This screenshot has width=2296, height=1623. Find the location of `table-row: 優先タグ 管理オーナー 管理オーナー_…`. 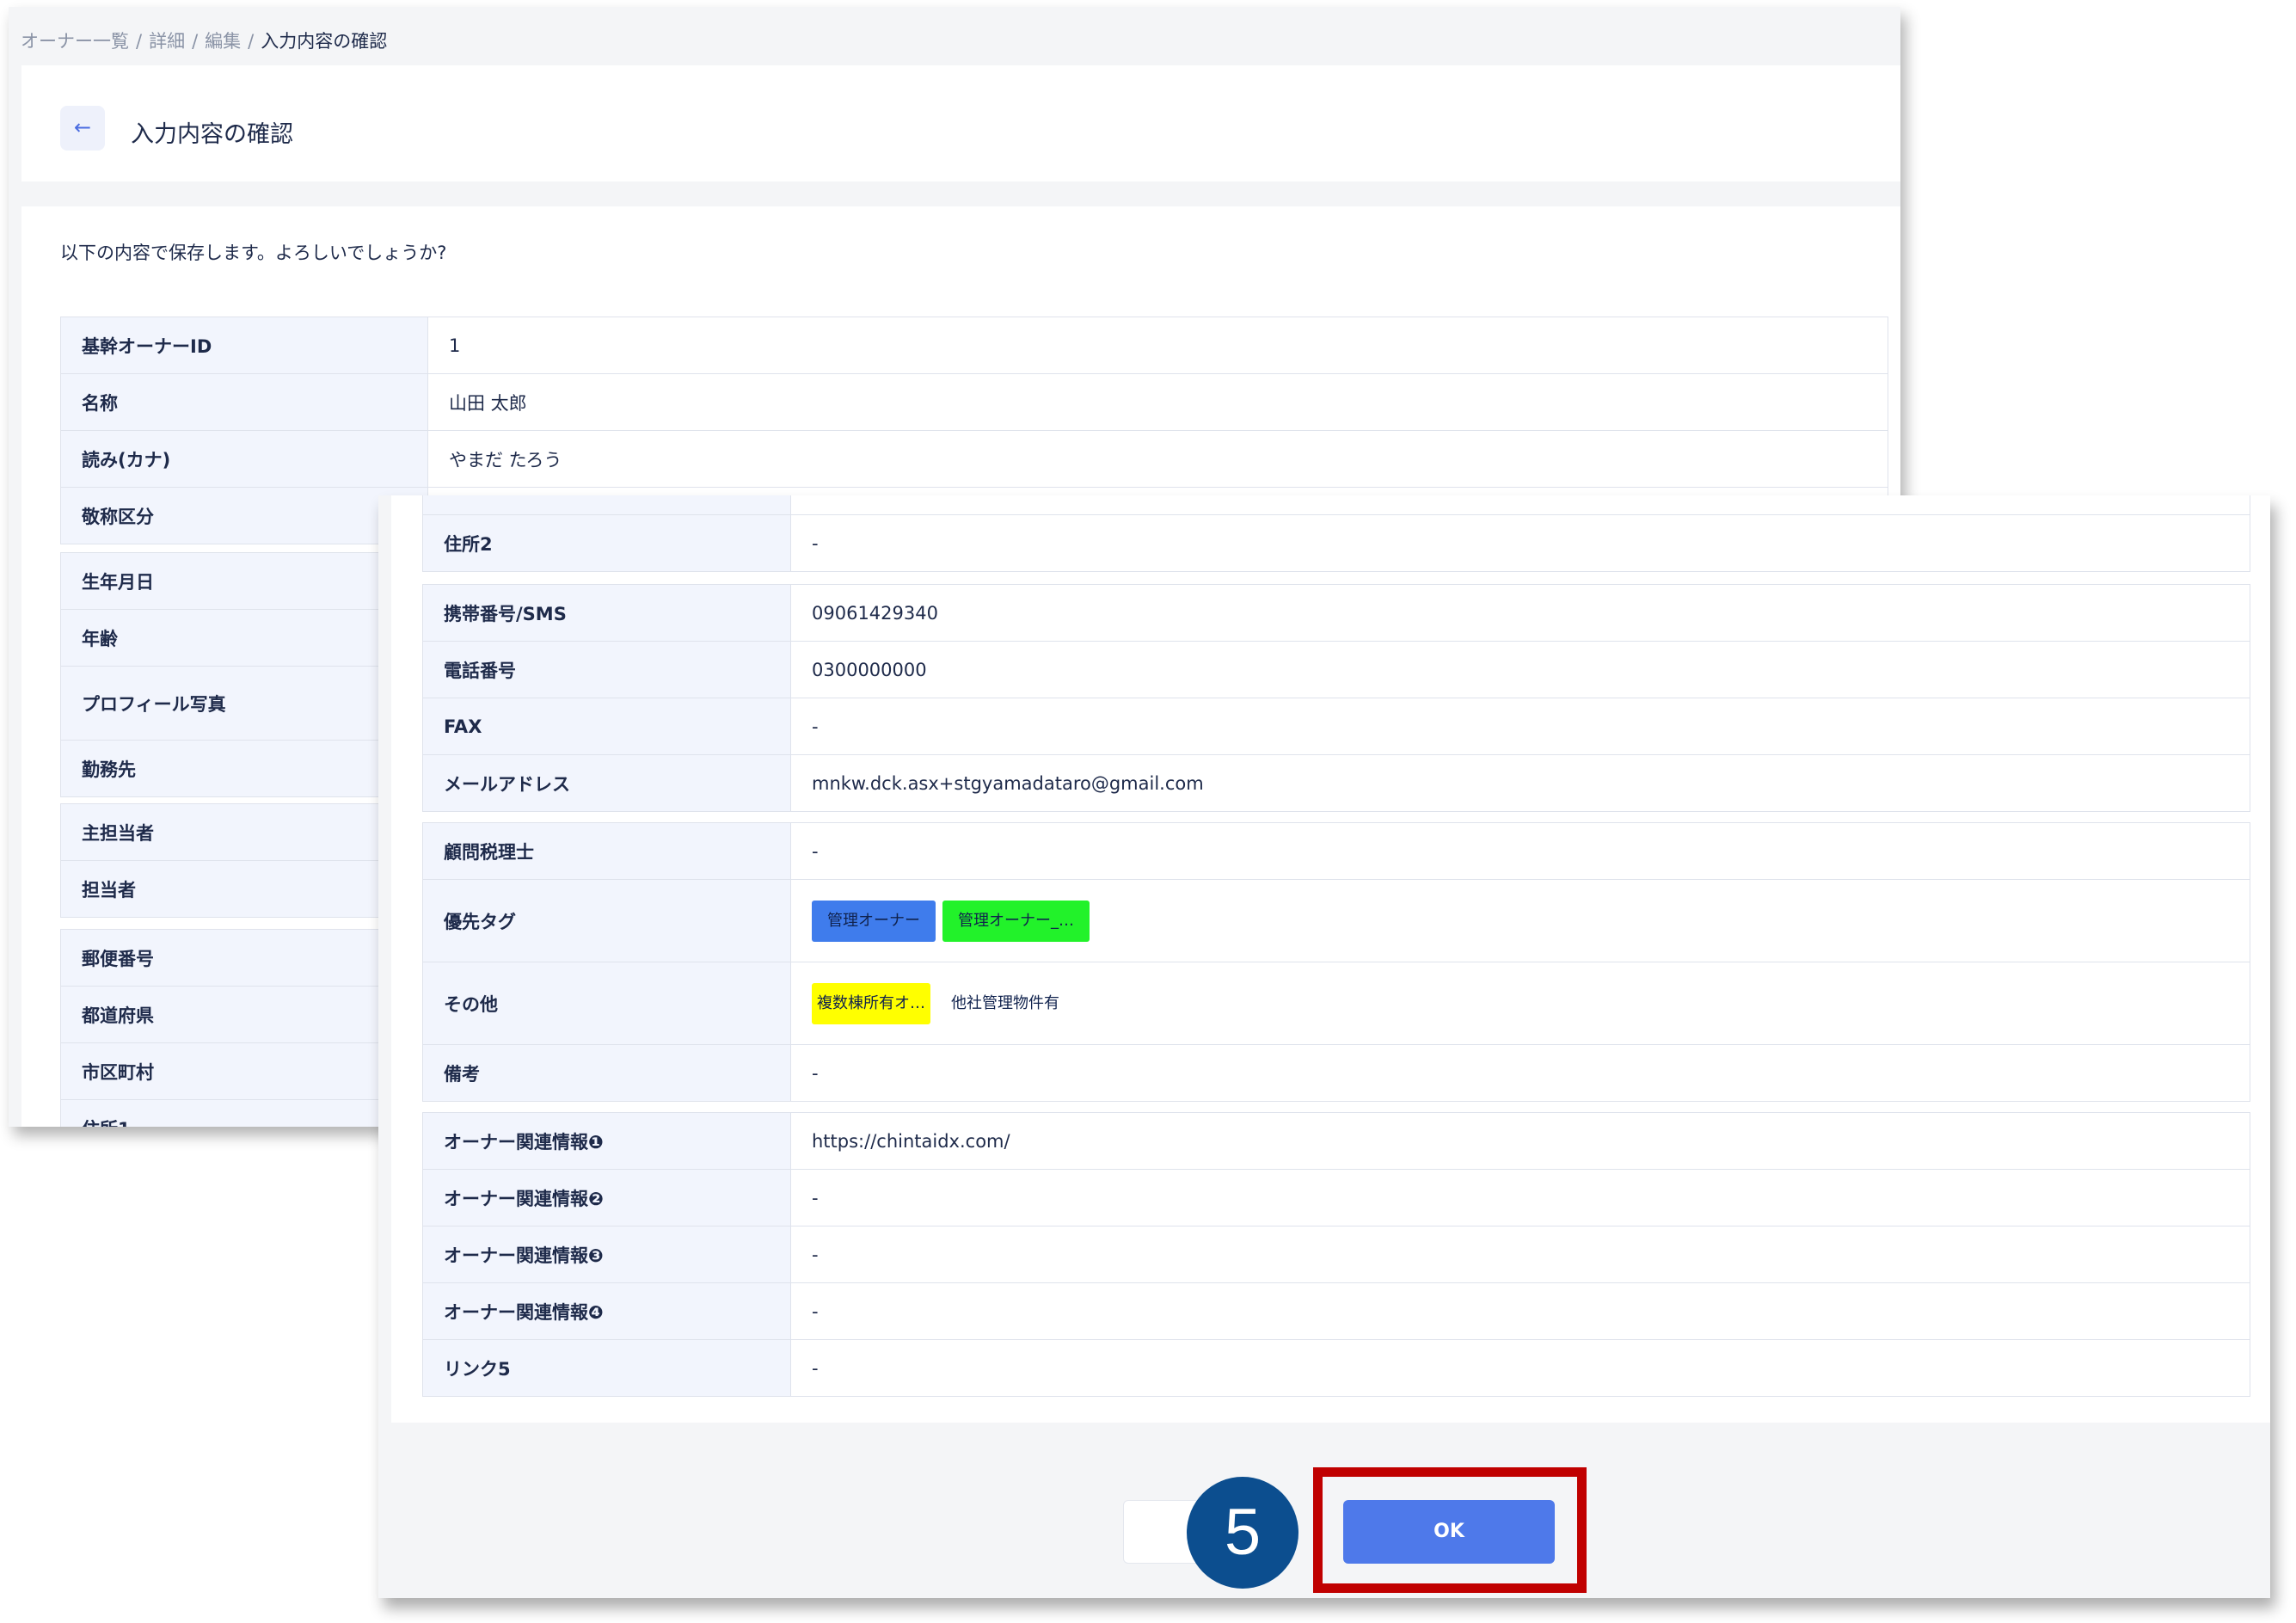

table-row: 優先タグ 管理オーナー 管理オーナー_… is located at coordinates (1336, 921).